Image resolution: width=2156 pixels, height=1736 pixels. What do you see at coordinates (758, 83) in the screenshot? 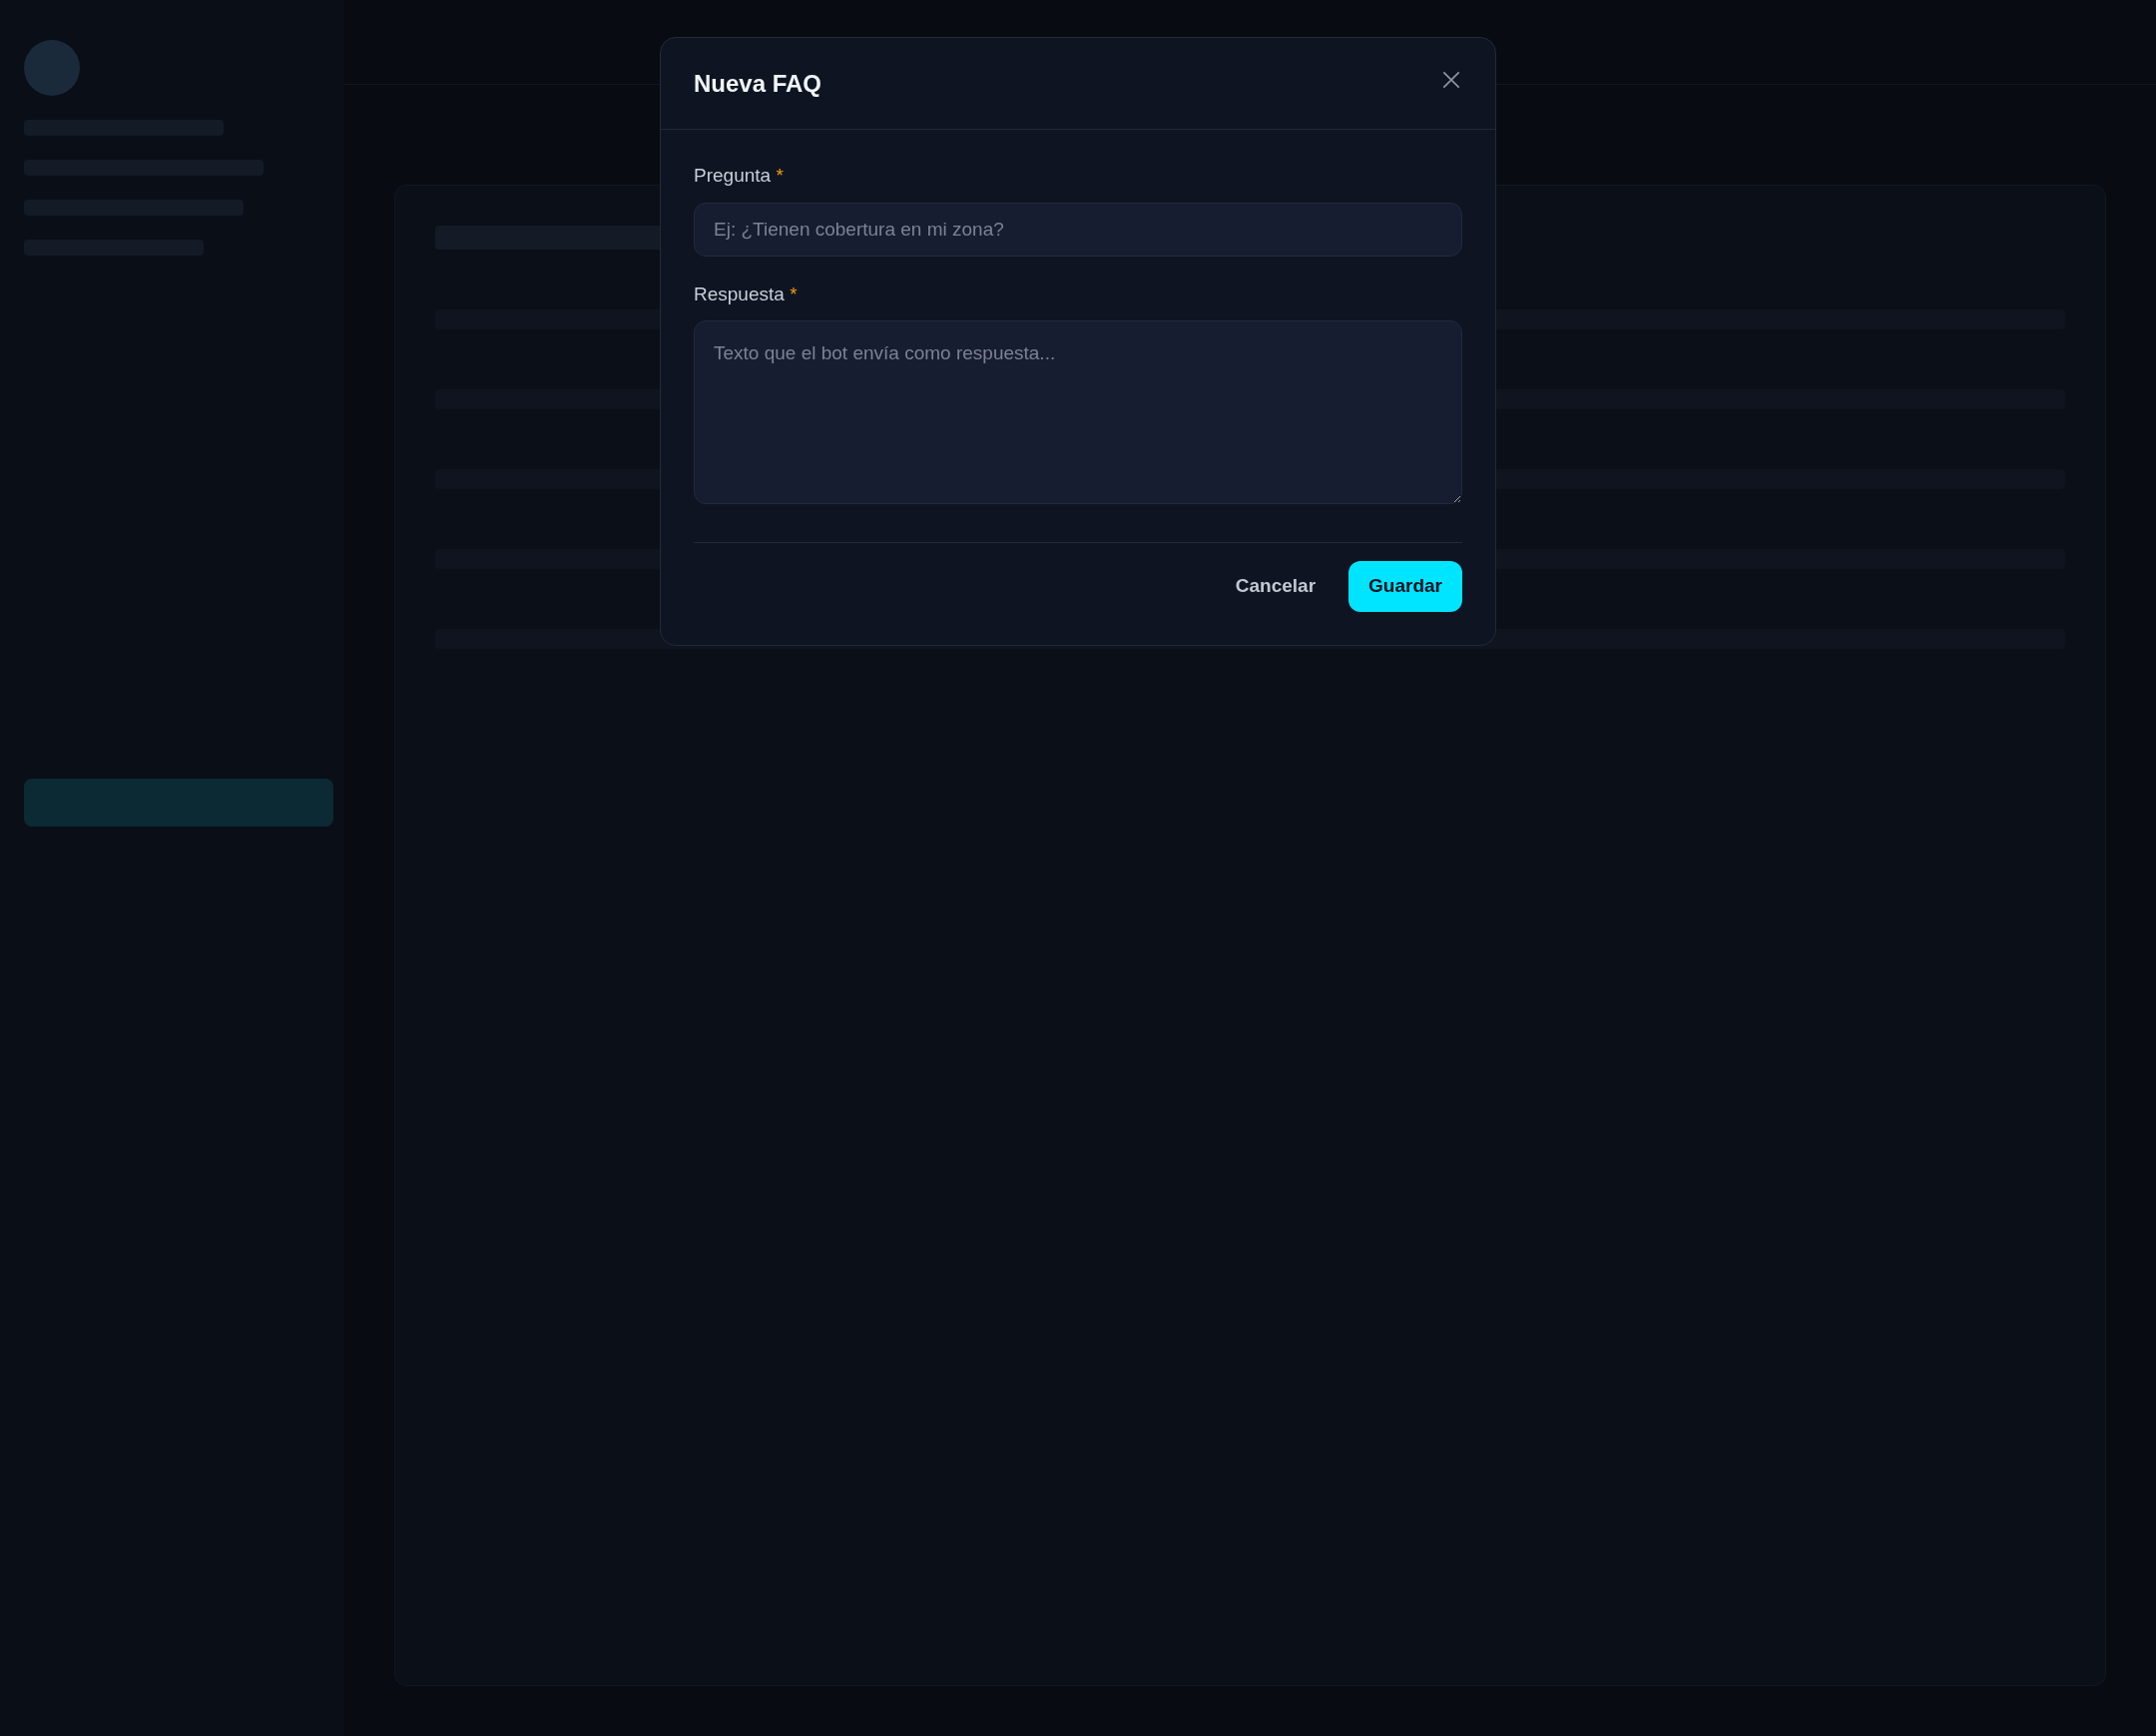
I see `dialog-title: Nueva FAQ` at bounding box center [758, 83].